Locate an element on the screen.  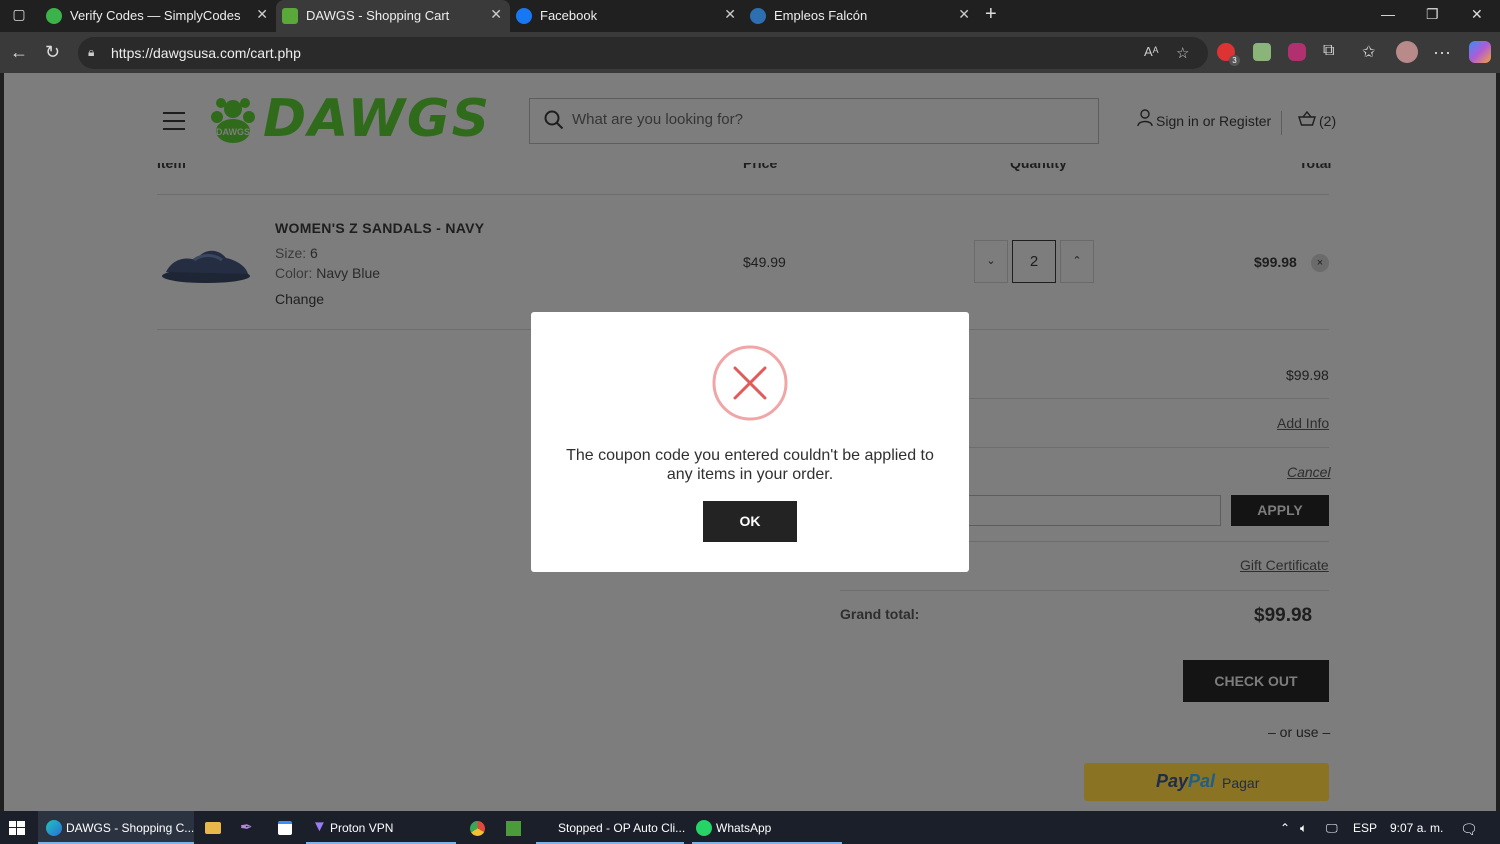
paypal-pay-label: Pagar is located at coordinates (1241, 783).